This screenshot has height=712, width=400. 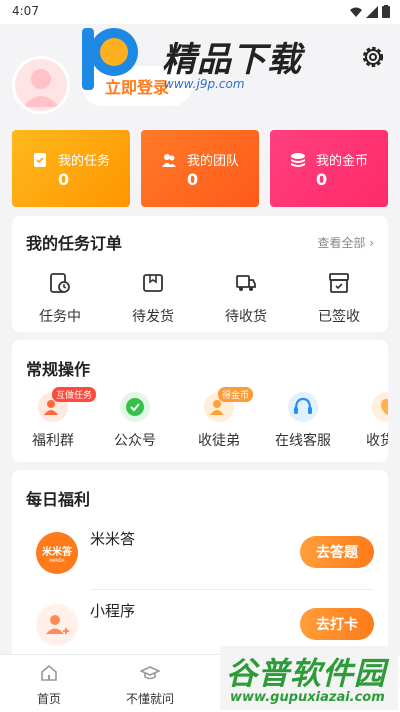 I want to click on graduation-cap-icon, so click(x=150, y=673).